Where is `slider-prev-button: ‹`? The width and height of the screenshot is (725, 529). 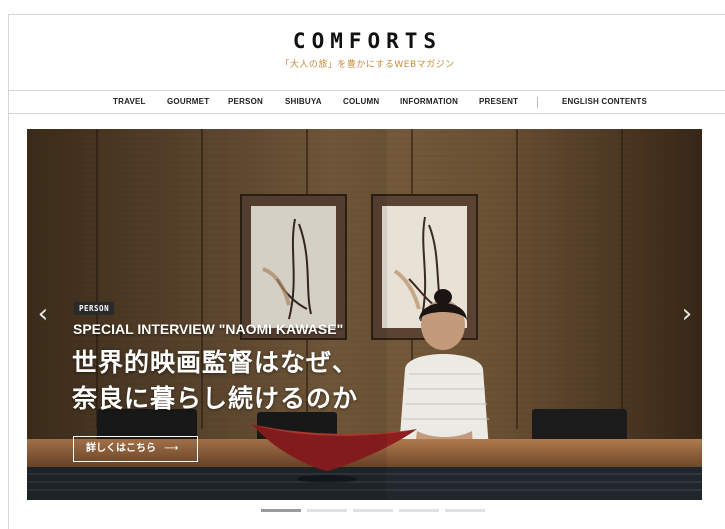 slider-prev-button: ‹ is located at coordinates (43, 314).